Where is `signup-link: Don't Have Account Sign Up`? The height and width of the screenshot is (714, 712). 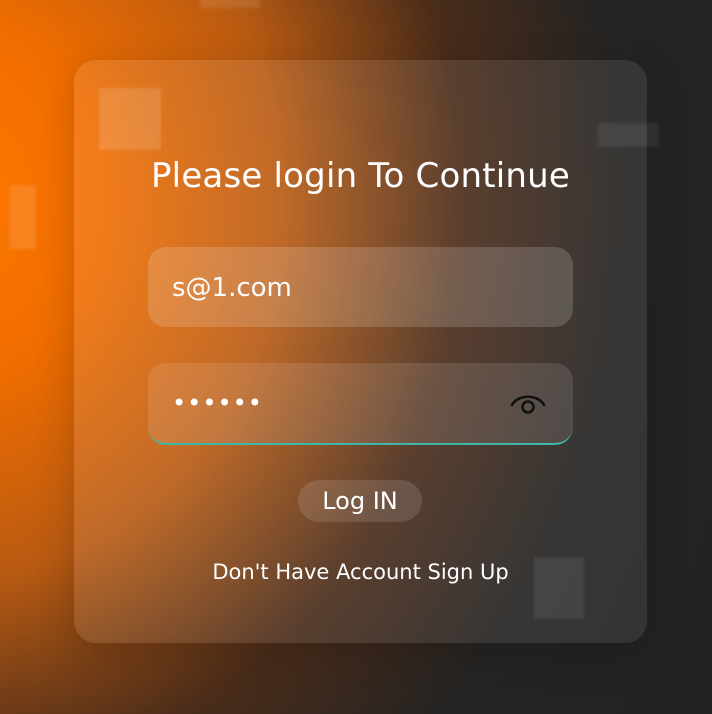 signup-link: Don't Have Account Sign Up is located at coordinates (360, 572).